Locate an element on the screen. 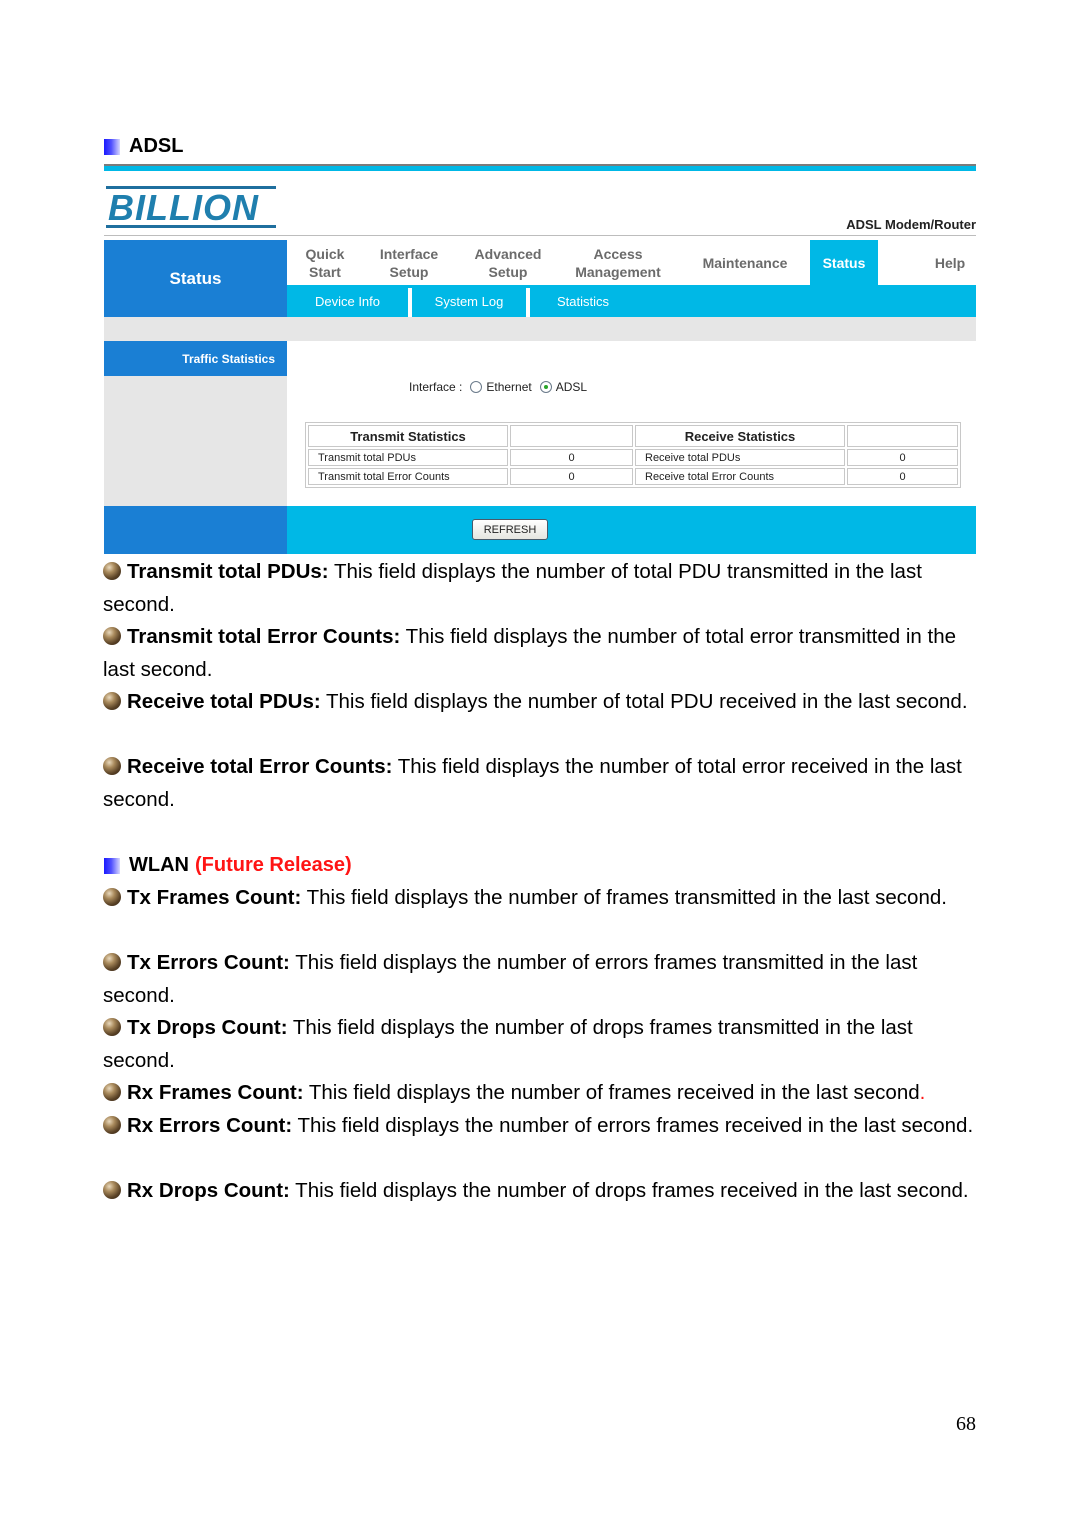 The width and height of the screenshot is (1080, 1528). footer-left is located at coordinates (195, 530).